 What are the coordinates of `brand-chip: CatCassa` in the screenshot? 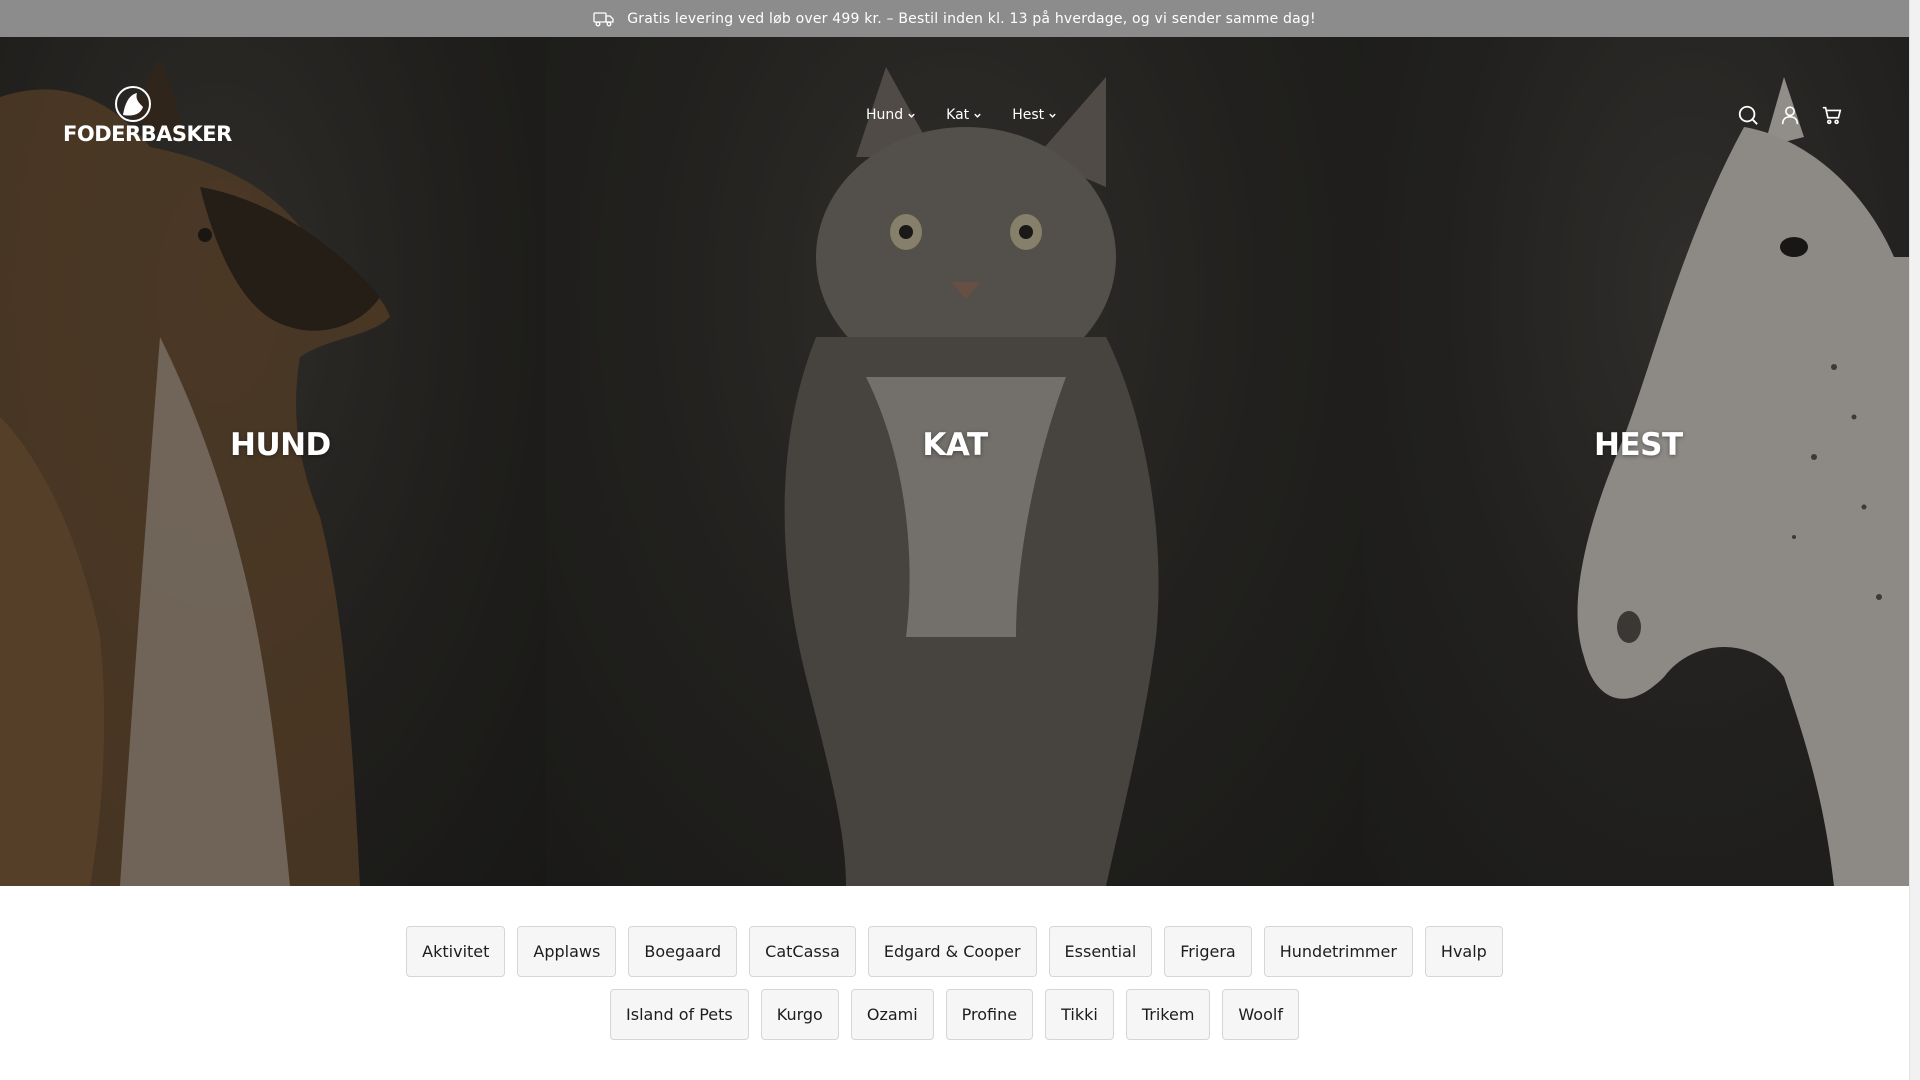 It's located at (802, 951).